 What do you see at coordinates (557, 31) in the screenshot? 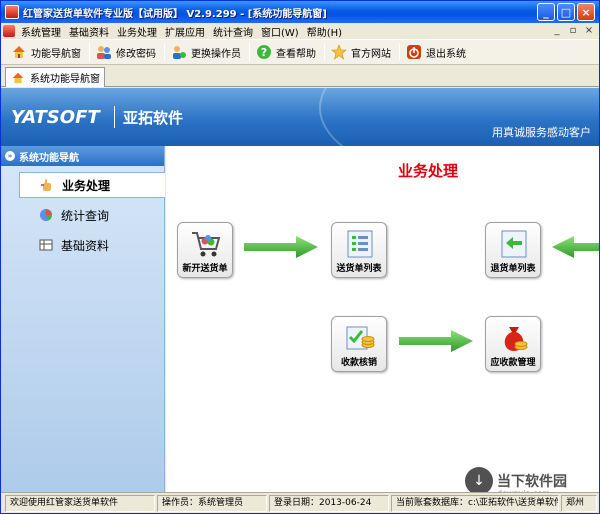
I see `mdi-minimize-button: _` at bounding box center [557, 31].